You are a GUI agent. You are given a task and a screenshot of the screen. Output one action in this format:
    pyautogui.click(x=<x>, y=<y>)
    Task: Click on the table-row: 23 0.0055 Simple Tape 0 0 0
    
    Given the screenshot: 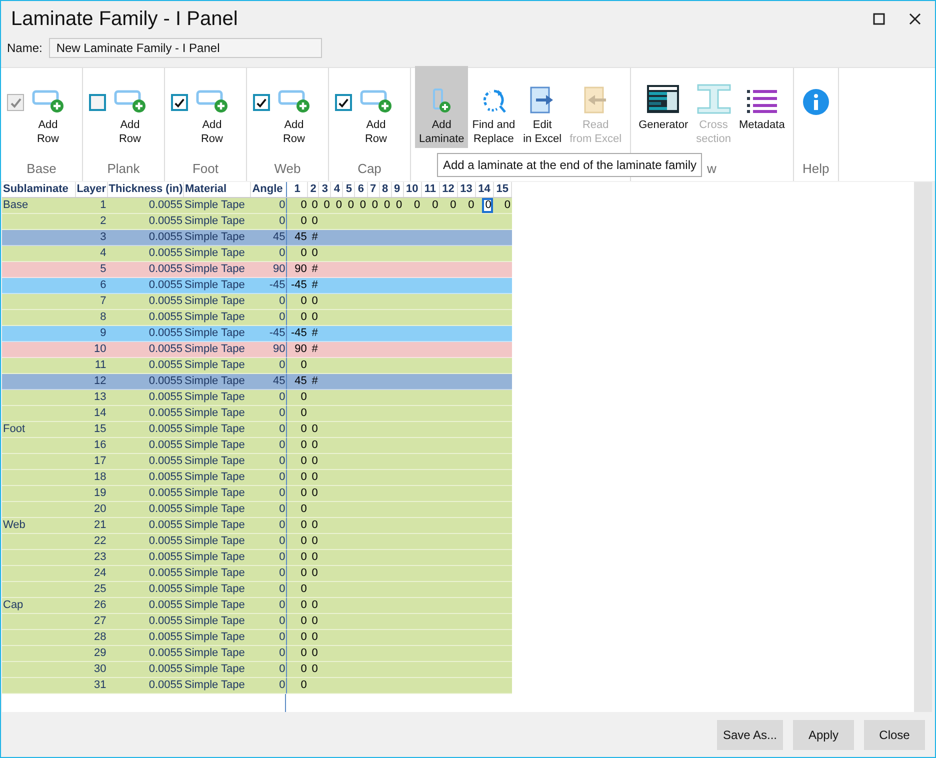 What is the action you would take?
    pyautogui.click(x=257, y=558)
    